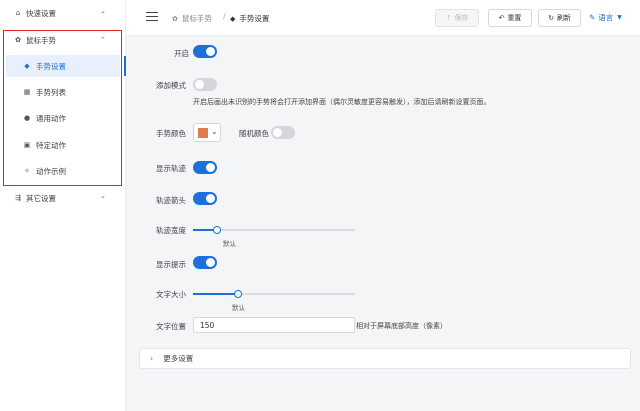 This screenshot has width=640, height=411. Describe the element at coordinates (385, 358) in the screenshot. I see `more-settings-panel: › 更多设置` at that location.